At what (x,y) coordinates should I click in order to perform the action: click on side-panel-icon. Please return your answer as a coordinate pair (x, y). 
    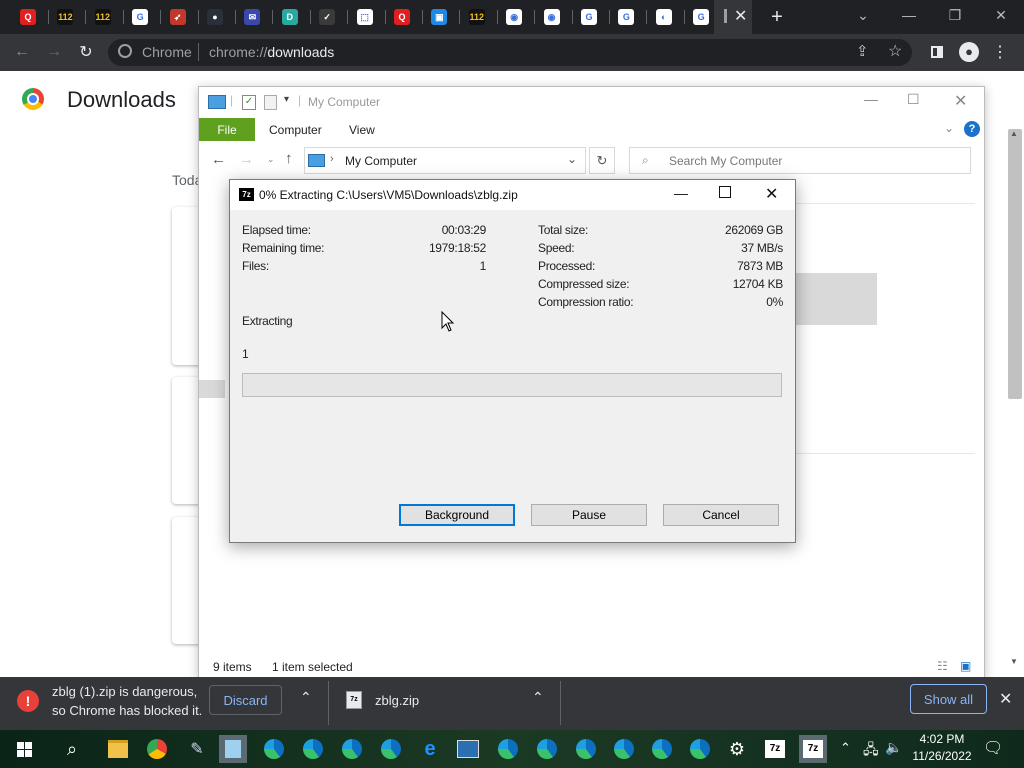
    Looking at the image, I should click on (937, 52).